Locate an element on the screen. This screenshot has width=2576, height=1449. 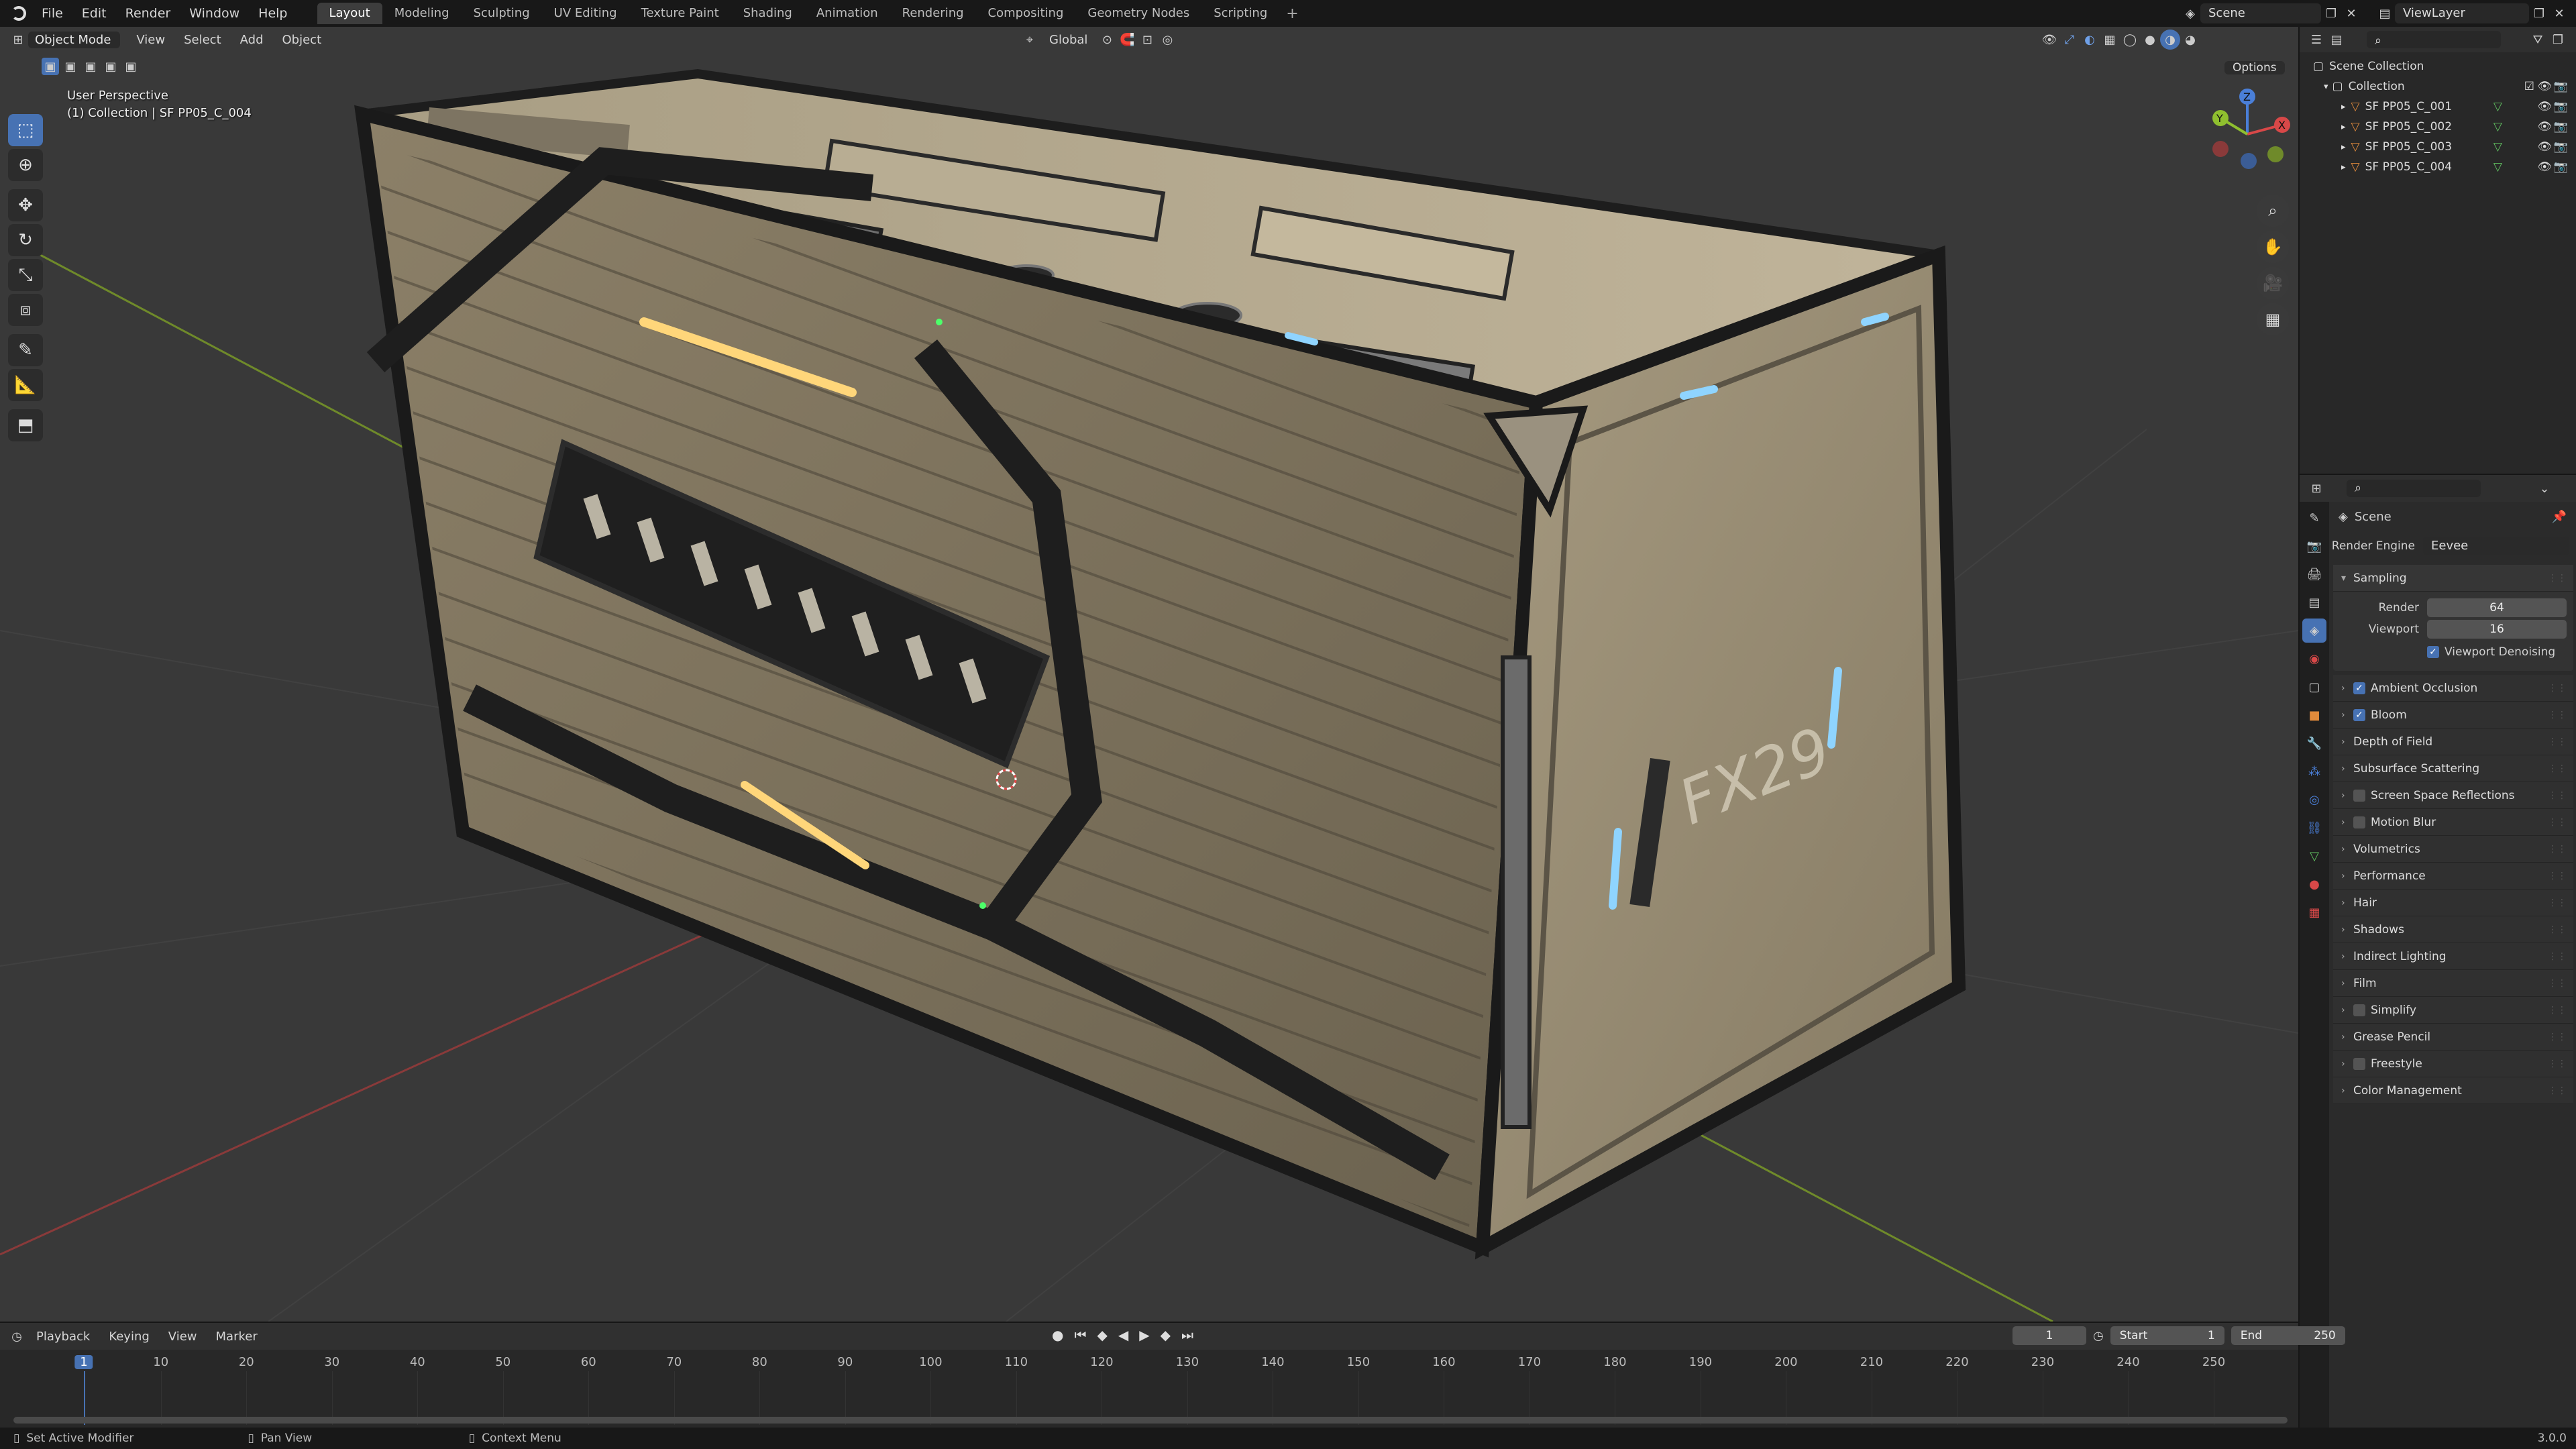
menu-render: Render is located at coordinates (148, 13).